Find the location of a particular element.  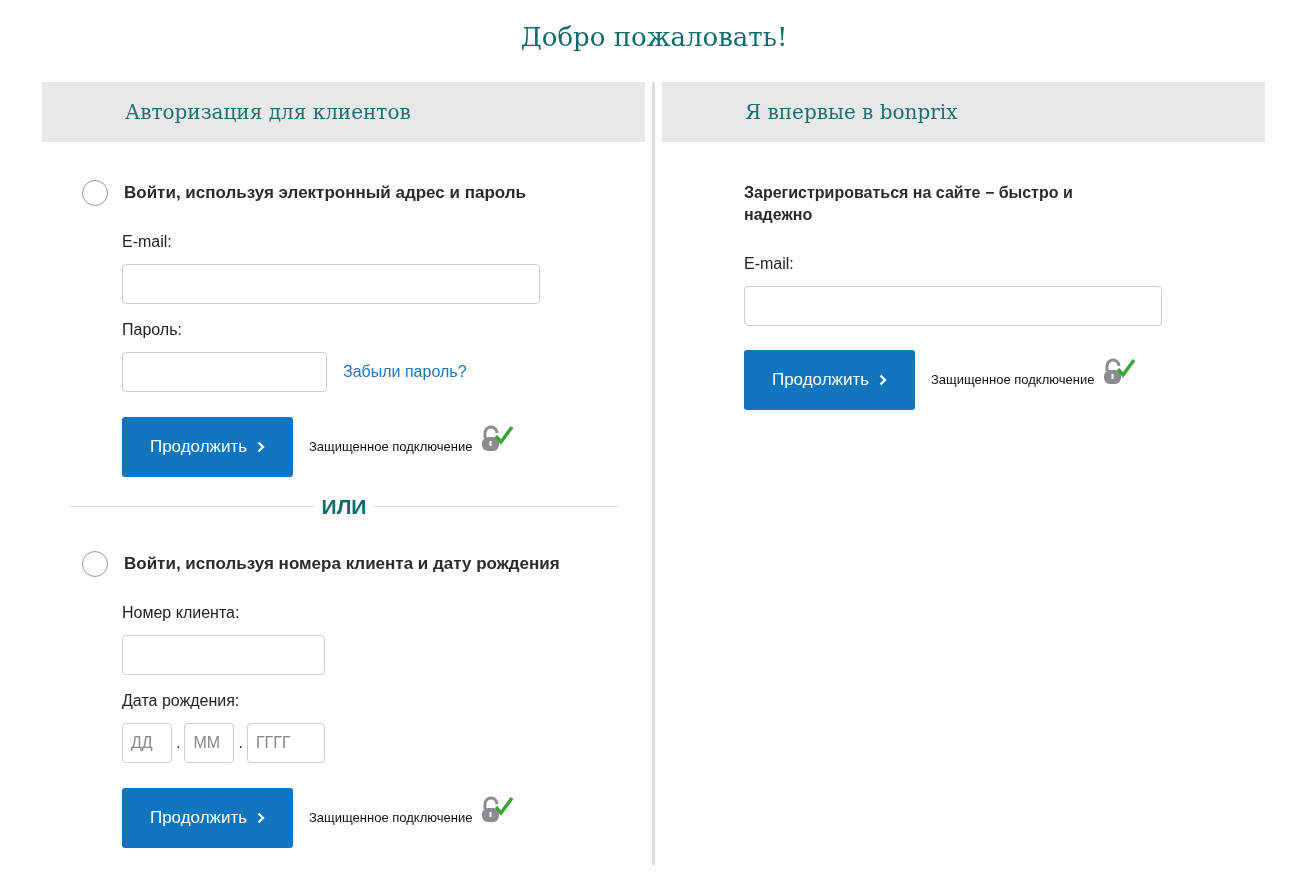

or-separator: ИЛИ is located at coordinates (344, 507).